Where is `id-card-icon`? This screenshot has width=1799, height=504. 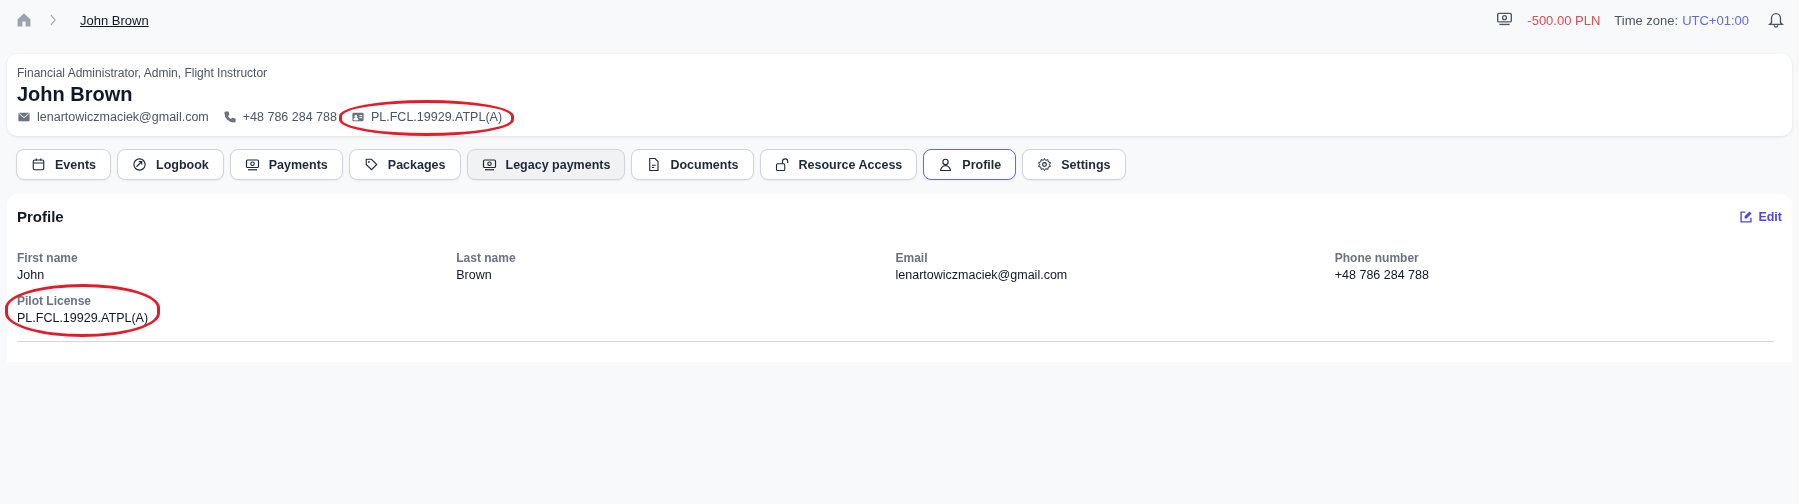
id-card-icon is located at coordinates (357, 117).